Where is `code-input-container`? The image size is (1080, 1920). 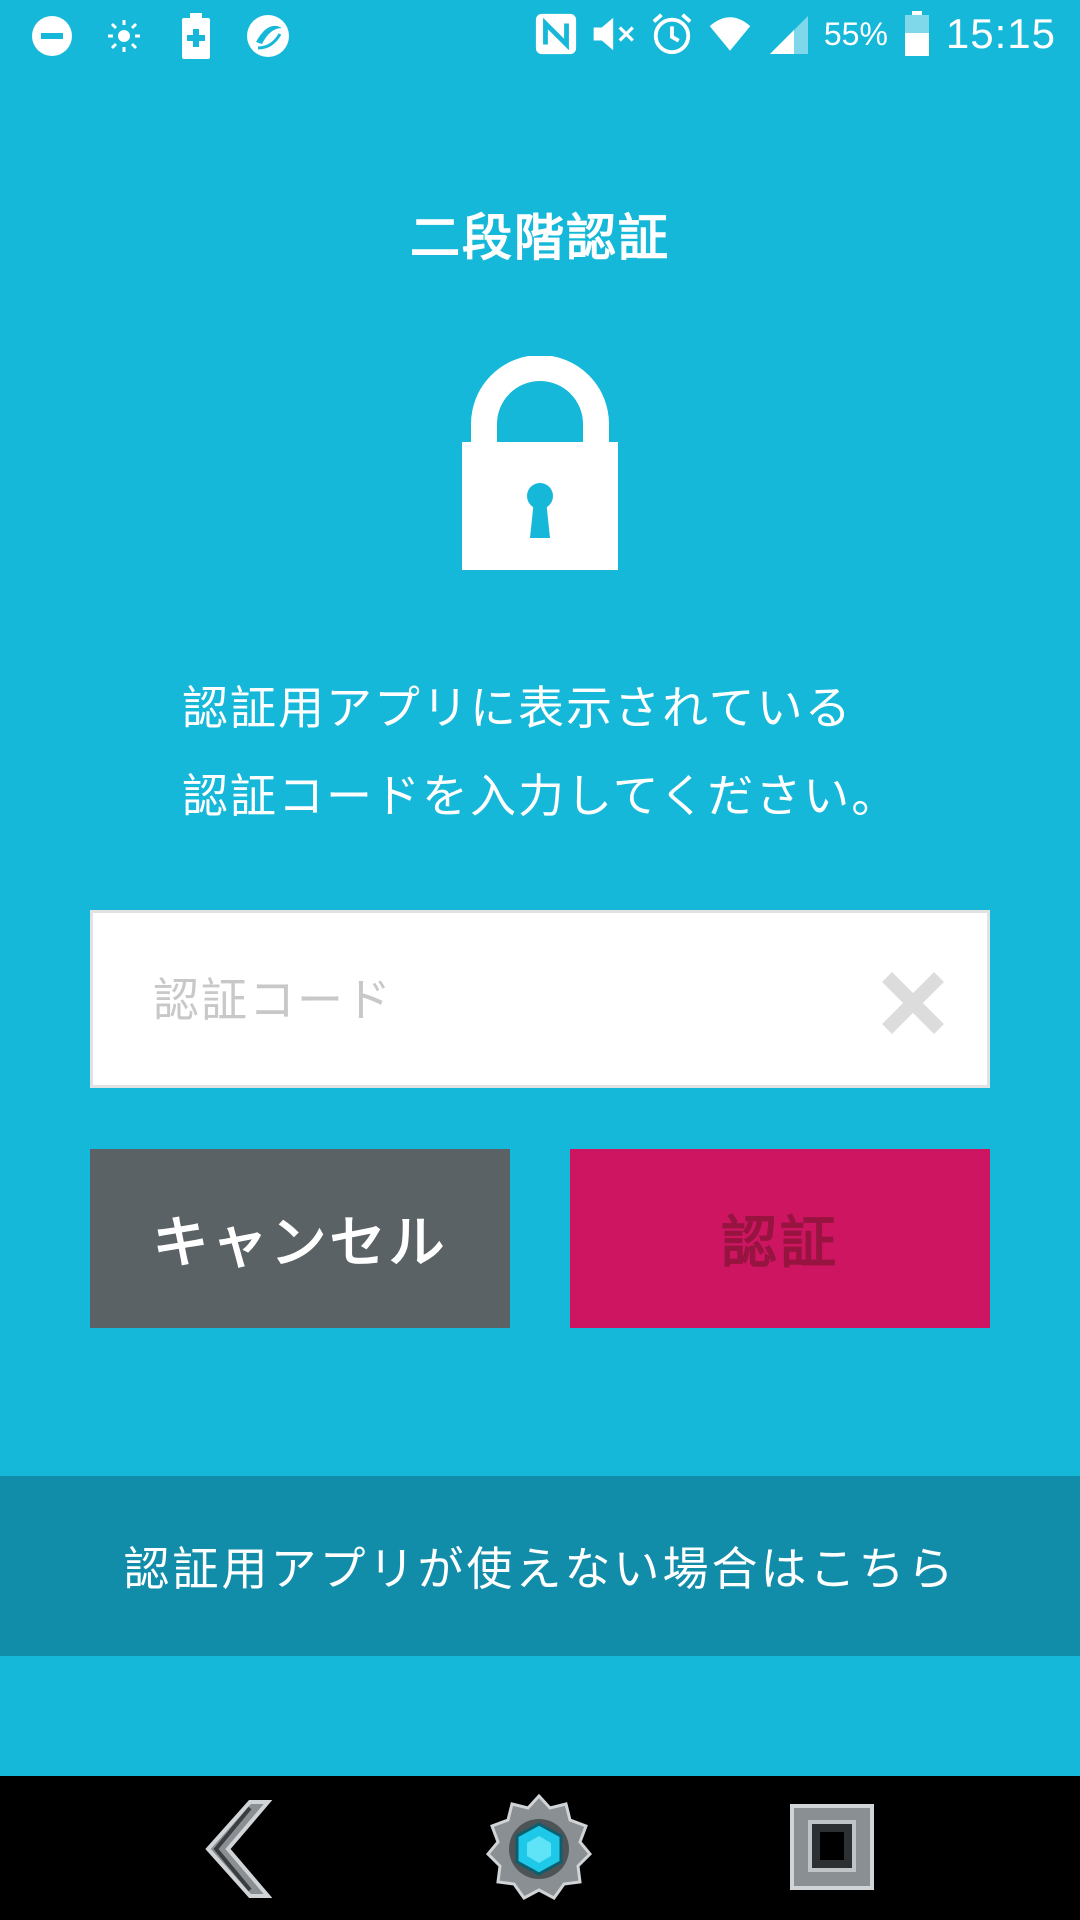 code-input-container is located at coordinates (540, 999).